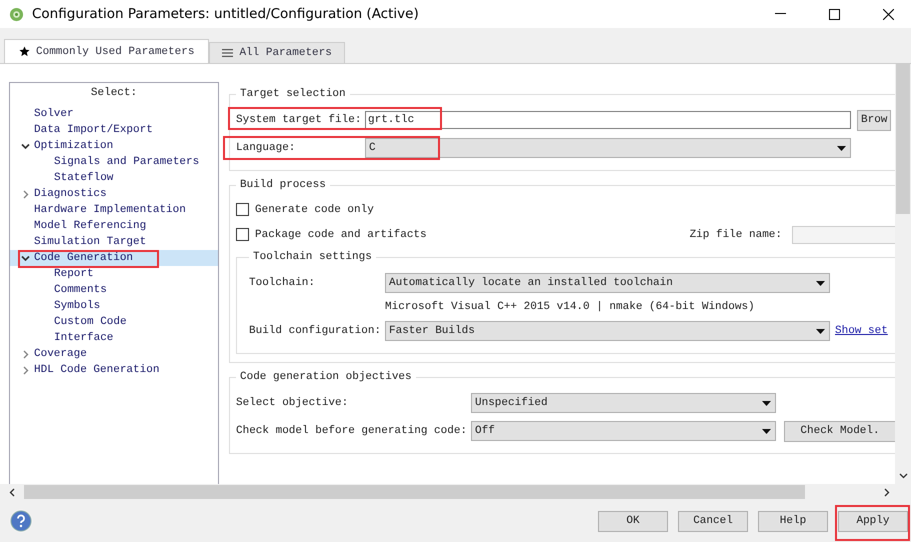  What do you see at coordinates (266, 148) in the screenshot?
I see `field-label: Language:` at bounding box center [266, 148].